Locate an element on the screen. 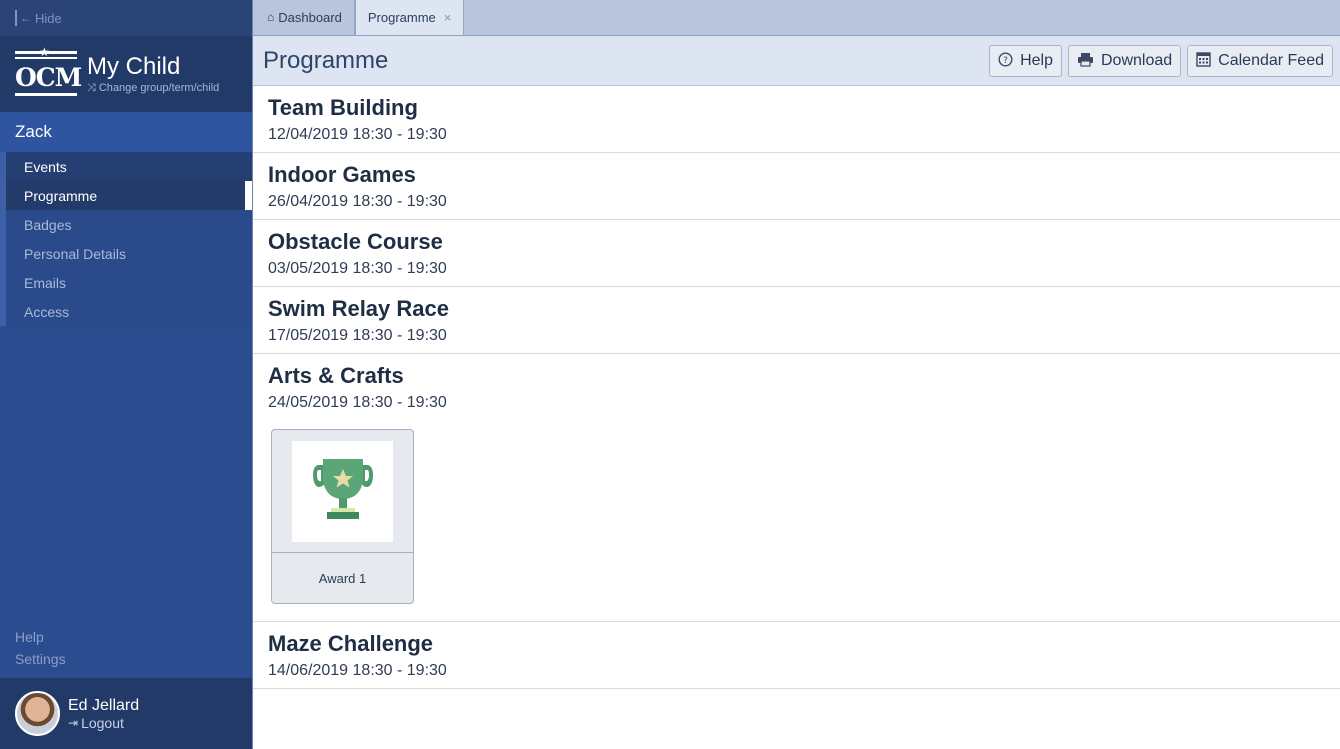  divider is located at coordinates (16, 18).